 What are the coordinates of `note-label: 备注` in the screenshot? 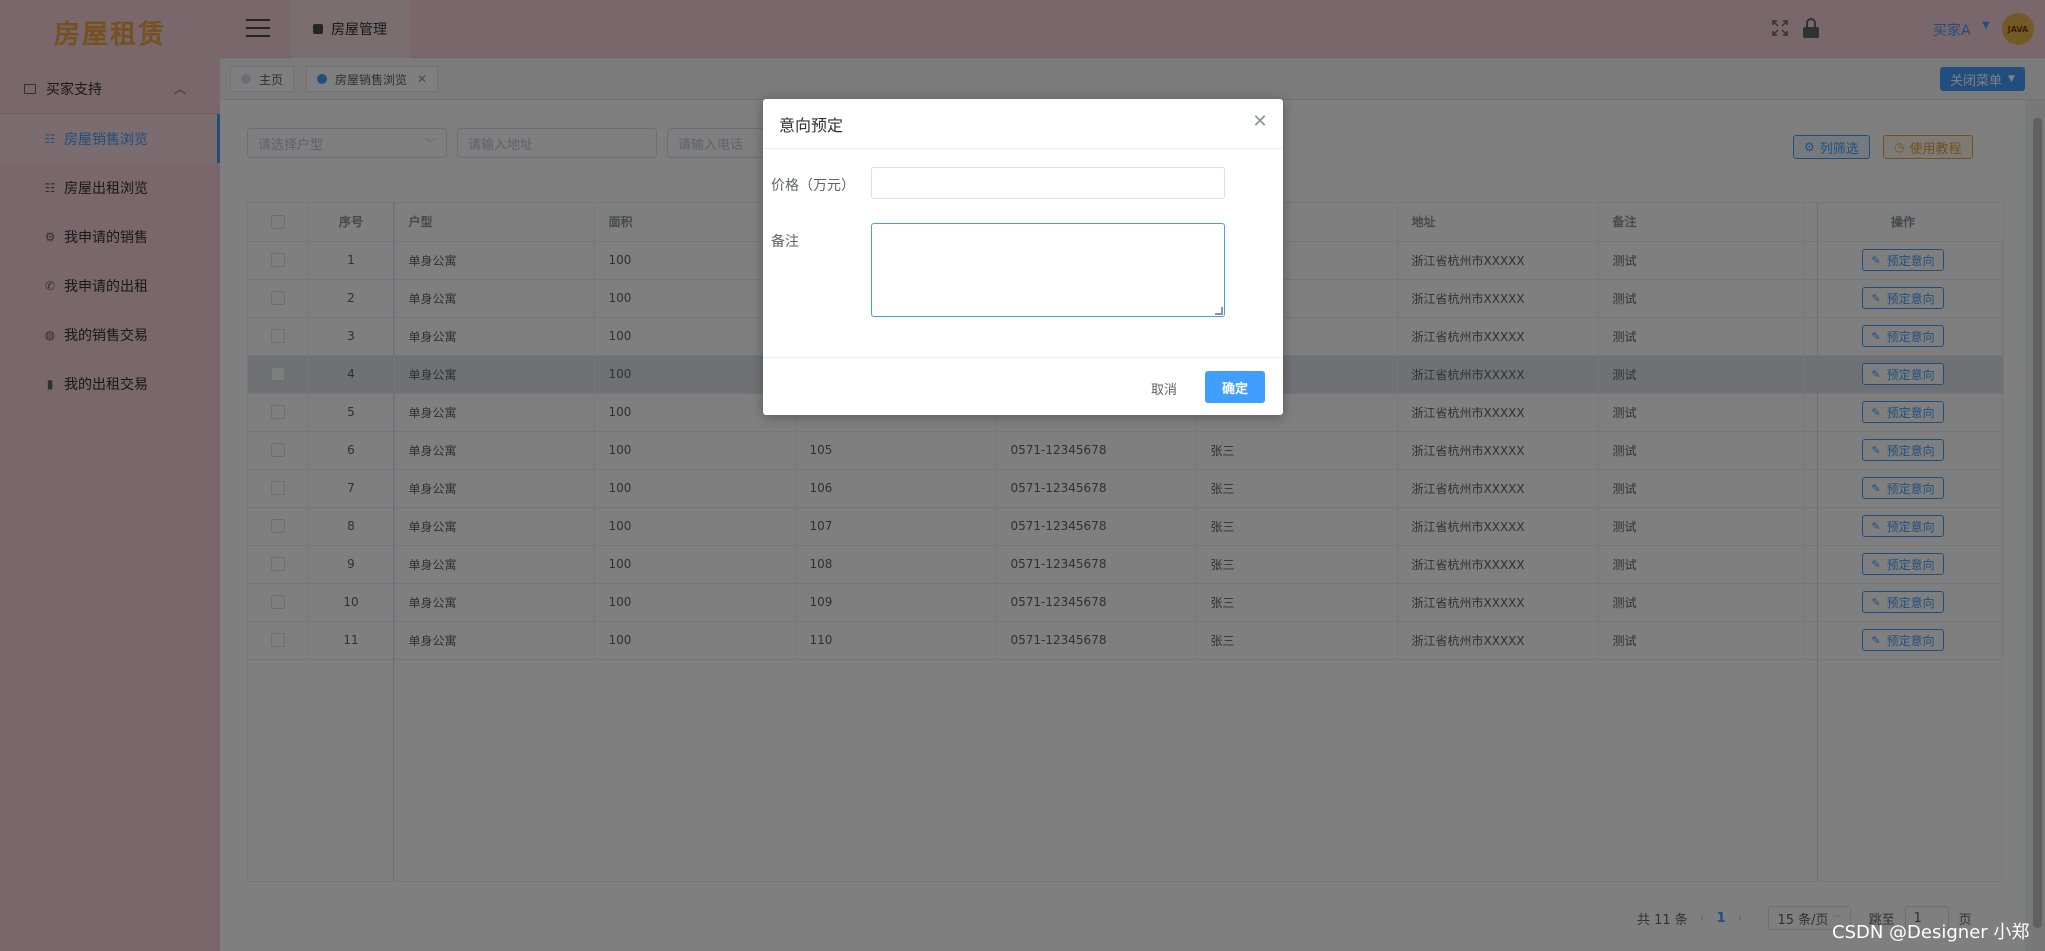 It's located at (785, 242).